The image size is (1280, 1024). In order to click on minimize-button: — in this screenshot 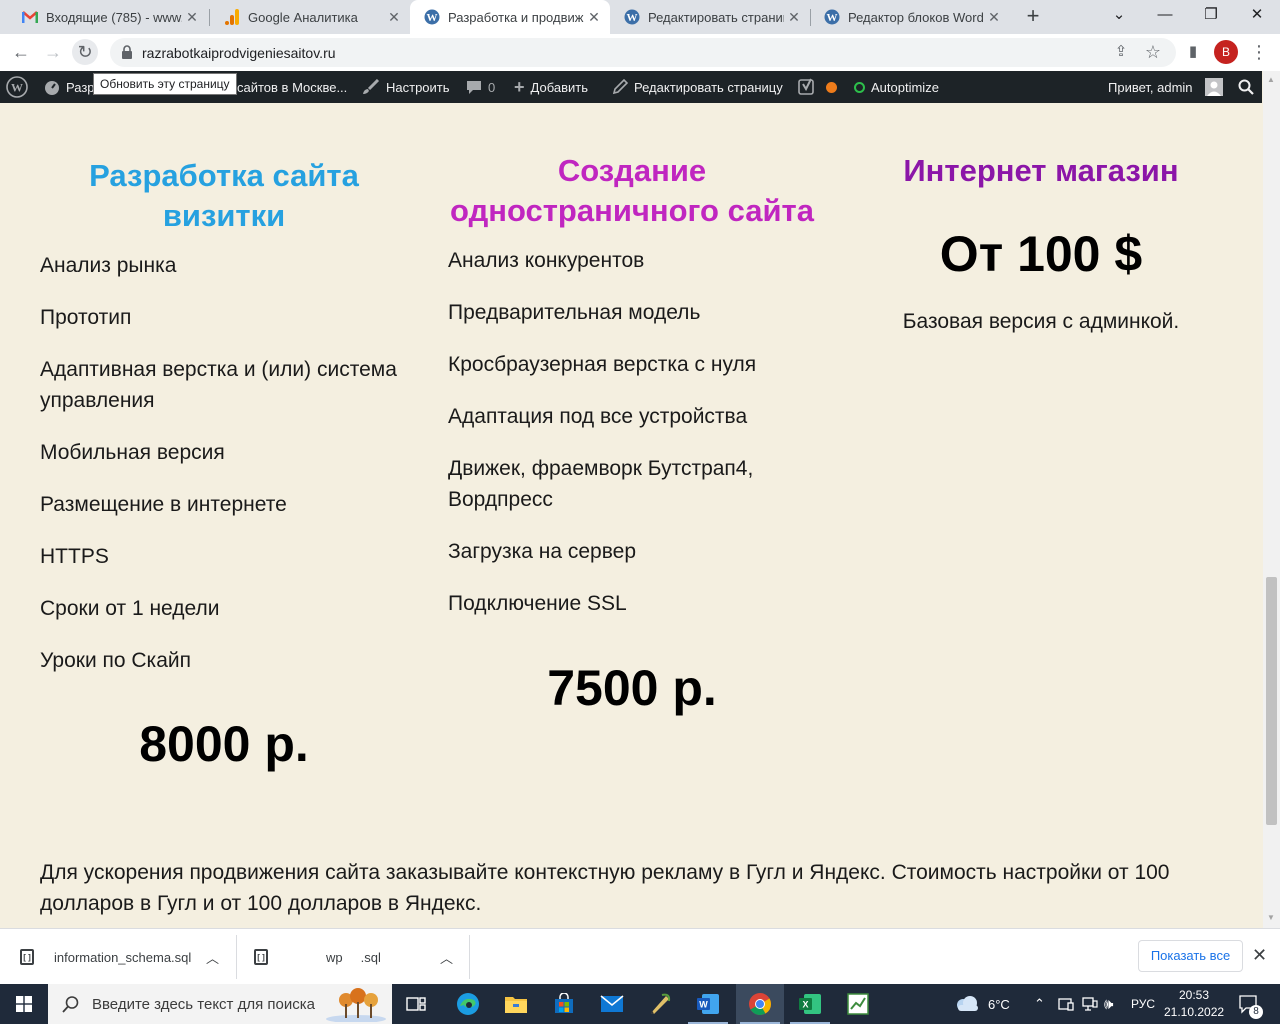, I will do `click(1165, 15)`.